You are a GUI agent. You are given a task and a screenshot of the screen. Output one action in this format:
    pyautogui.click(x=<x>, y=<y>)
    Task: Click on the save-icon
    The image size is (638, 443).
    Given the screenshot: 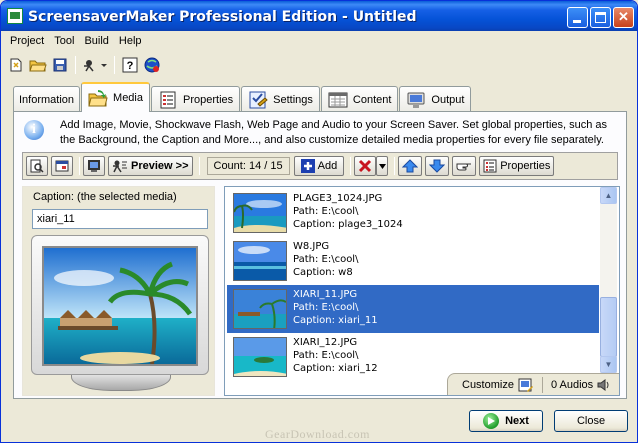 What is the action you would take?
    pyautogui.click(x=60, y=65)
    